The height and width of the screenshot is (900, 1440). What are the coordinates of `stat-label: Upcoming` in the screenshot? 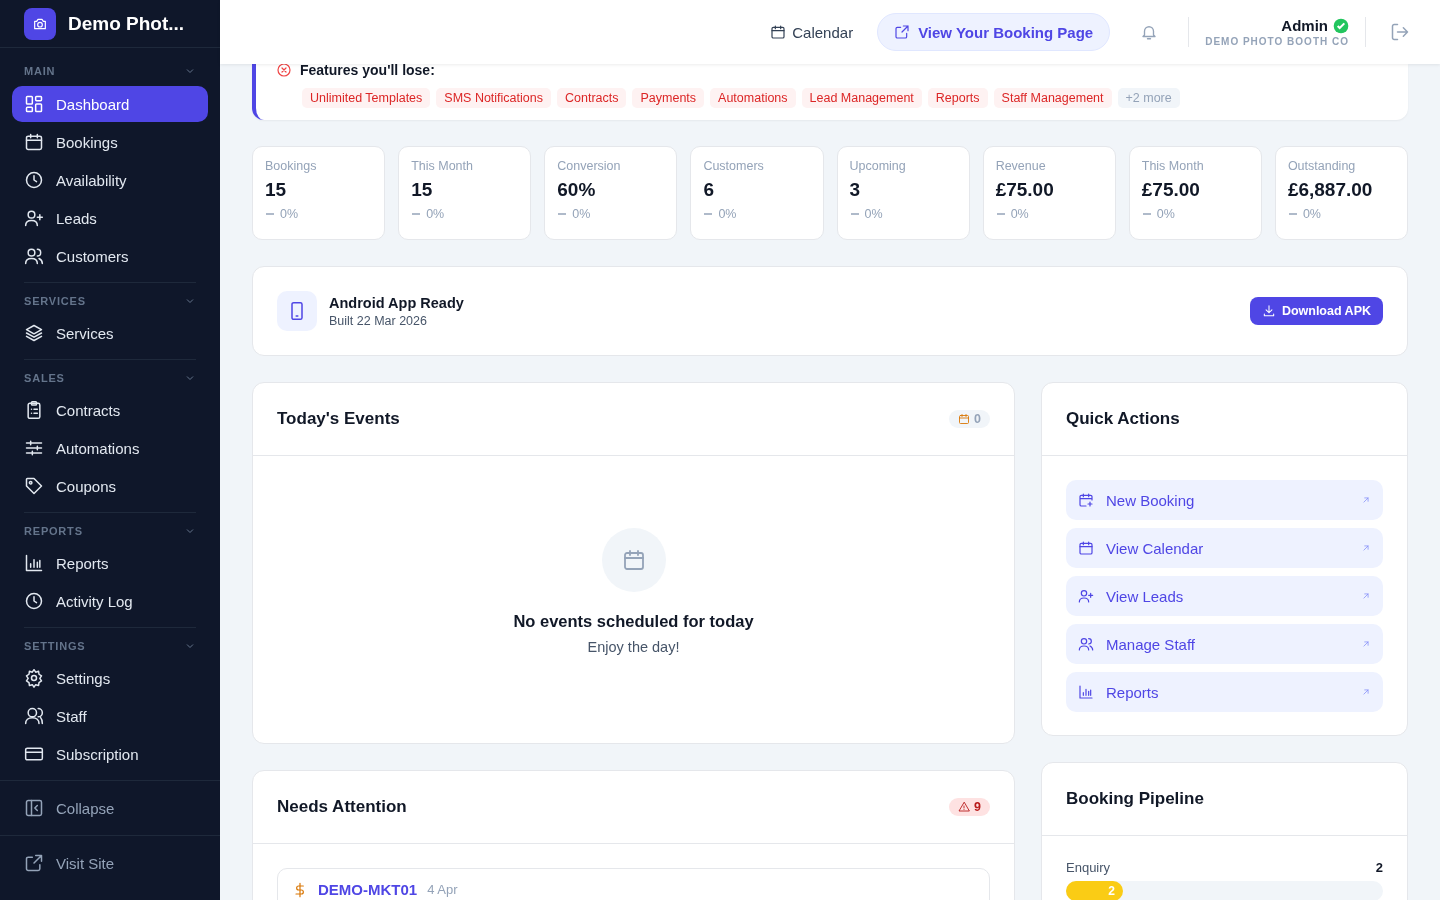 It's located at (878, 166).